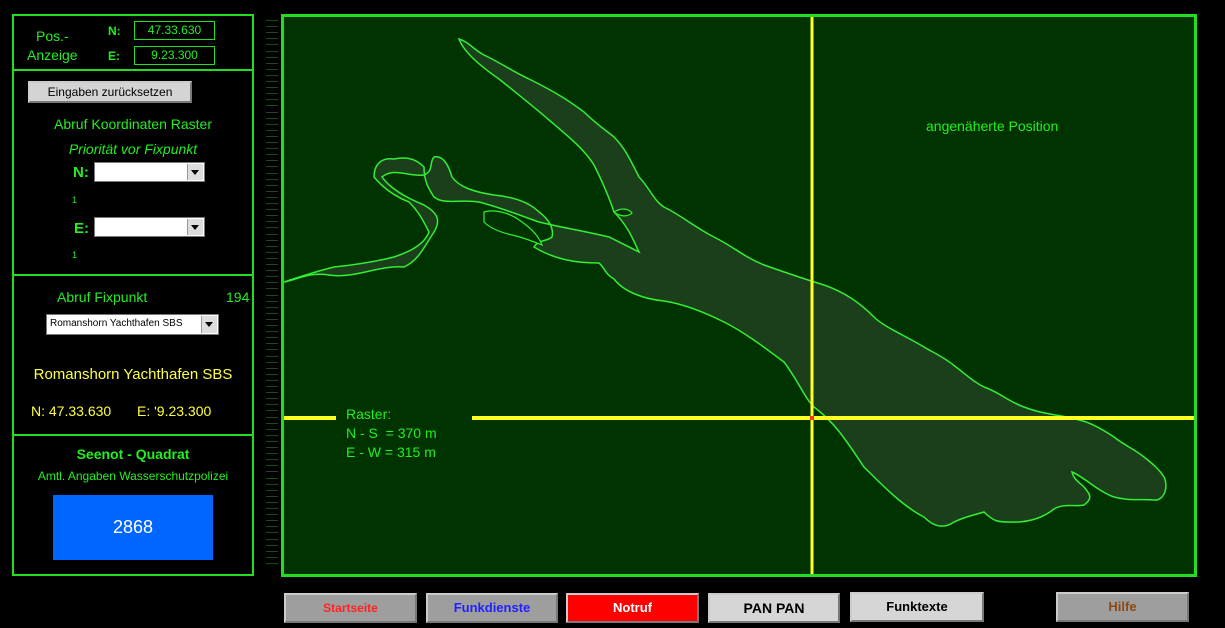  I want to click on notruf-button: Notruf, so click(632, 608).